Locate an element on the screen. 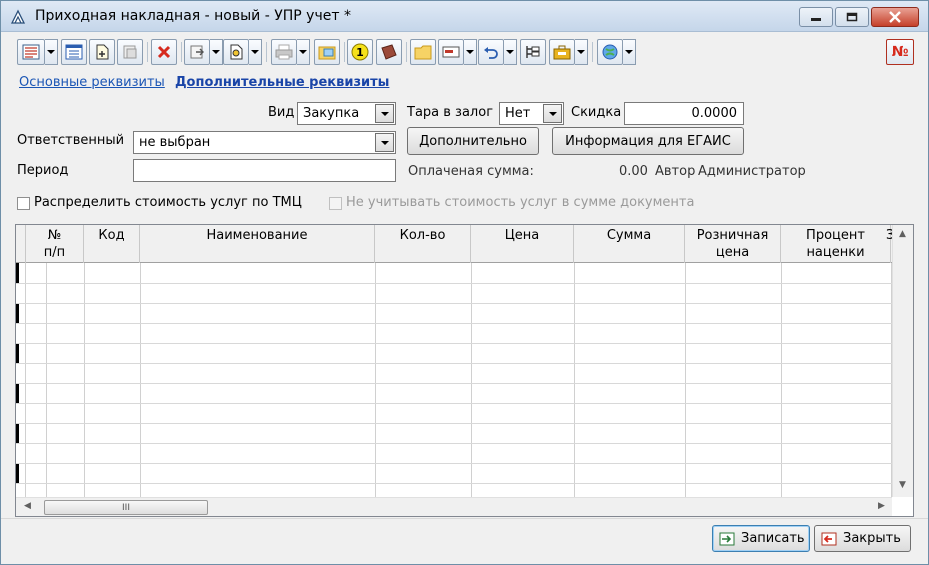 The width and height of the screenshot is (929, 565). egais-info-button: Информация для ЕГАИС is located at coordinates (648, 141).